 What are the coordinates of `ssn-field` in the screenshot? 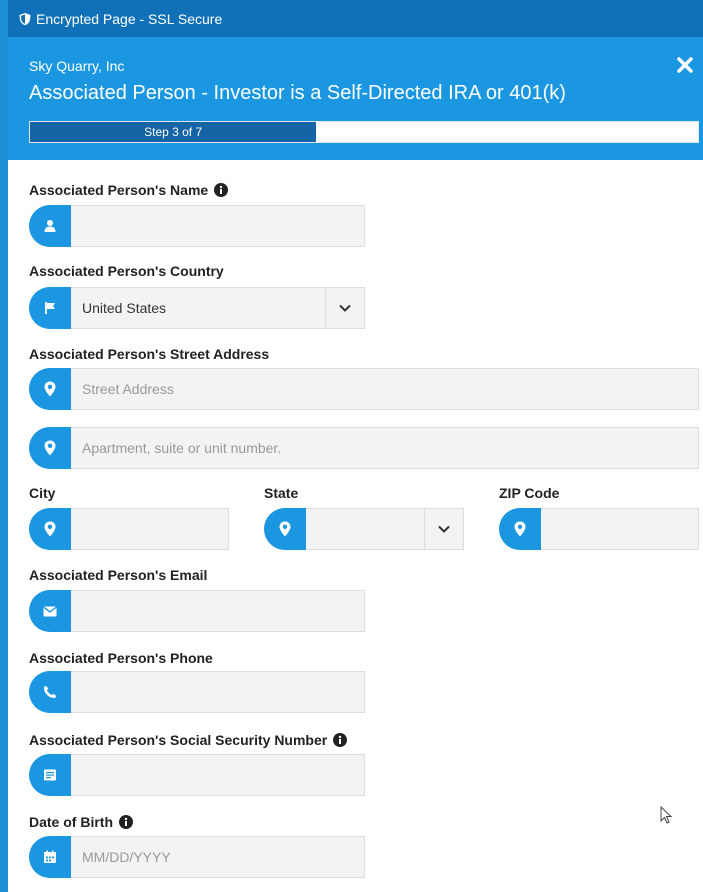 It's located at (197, 775).